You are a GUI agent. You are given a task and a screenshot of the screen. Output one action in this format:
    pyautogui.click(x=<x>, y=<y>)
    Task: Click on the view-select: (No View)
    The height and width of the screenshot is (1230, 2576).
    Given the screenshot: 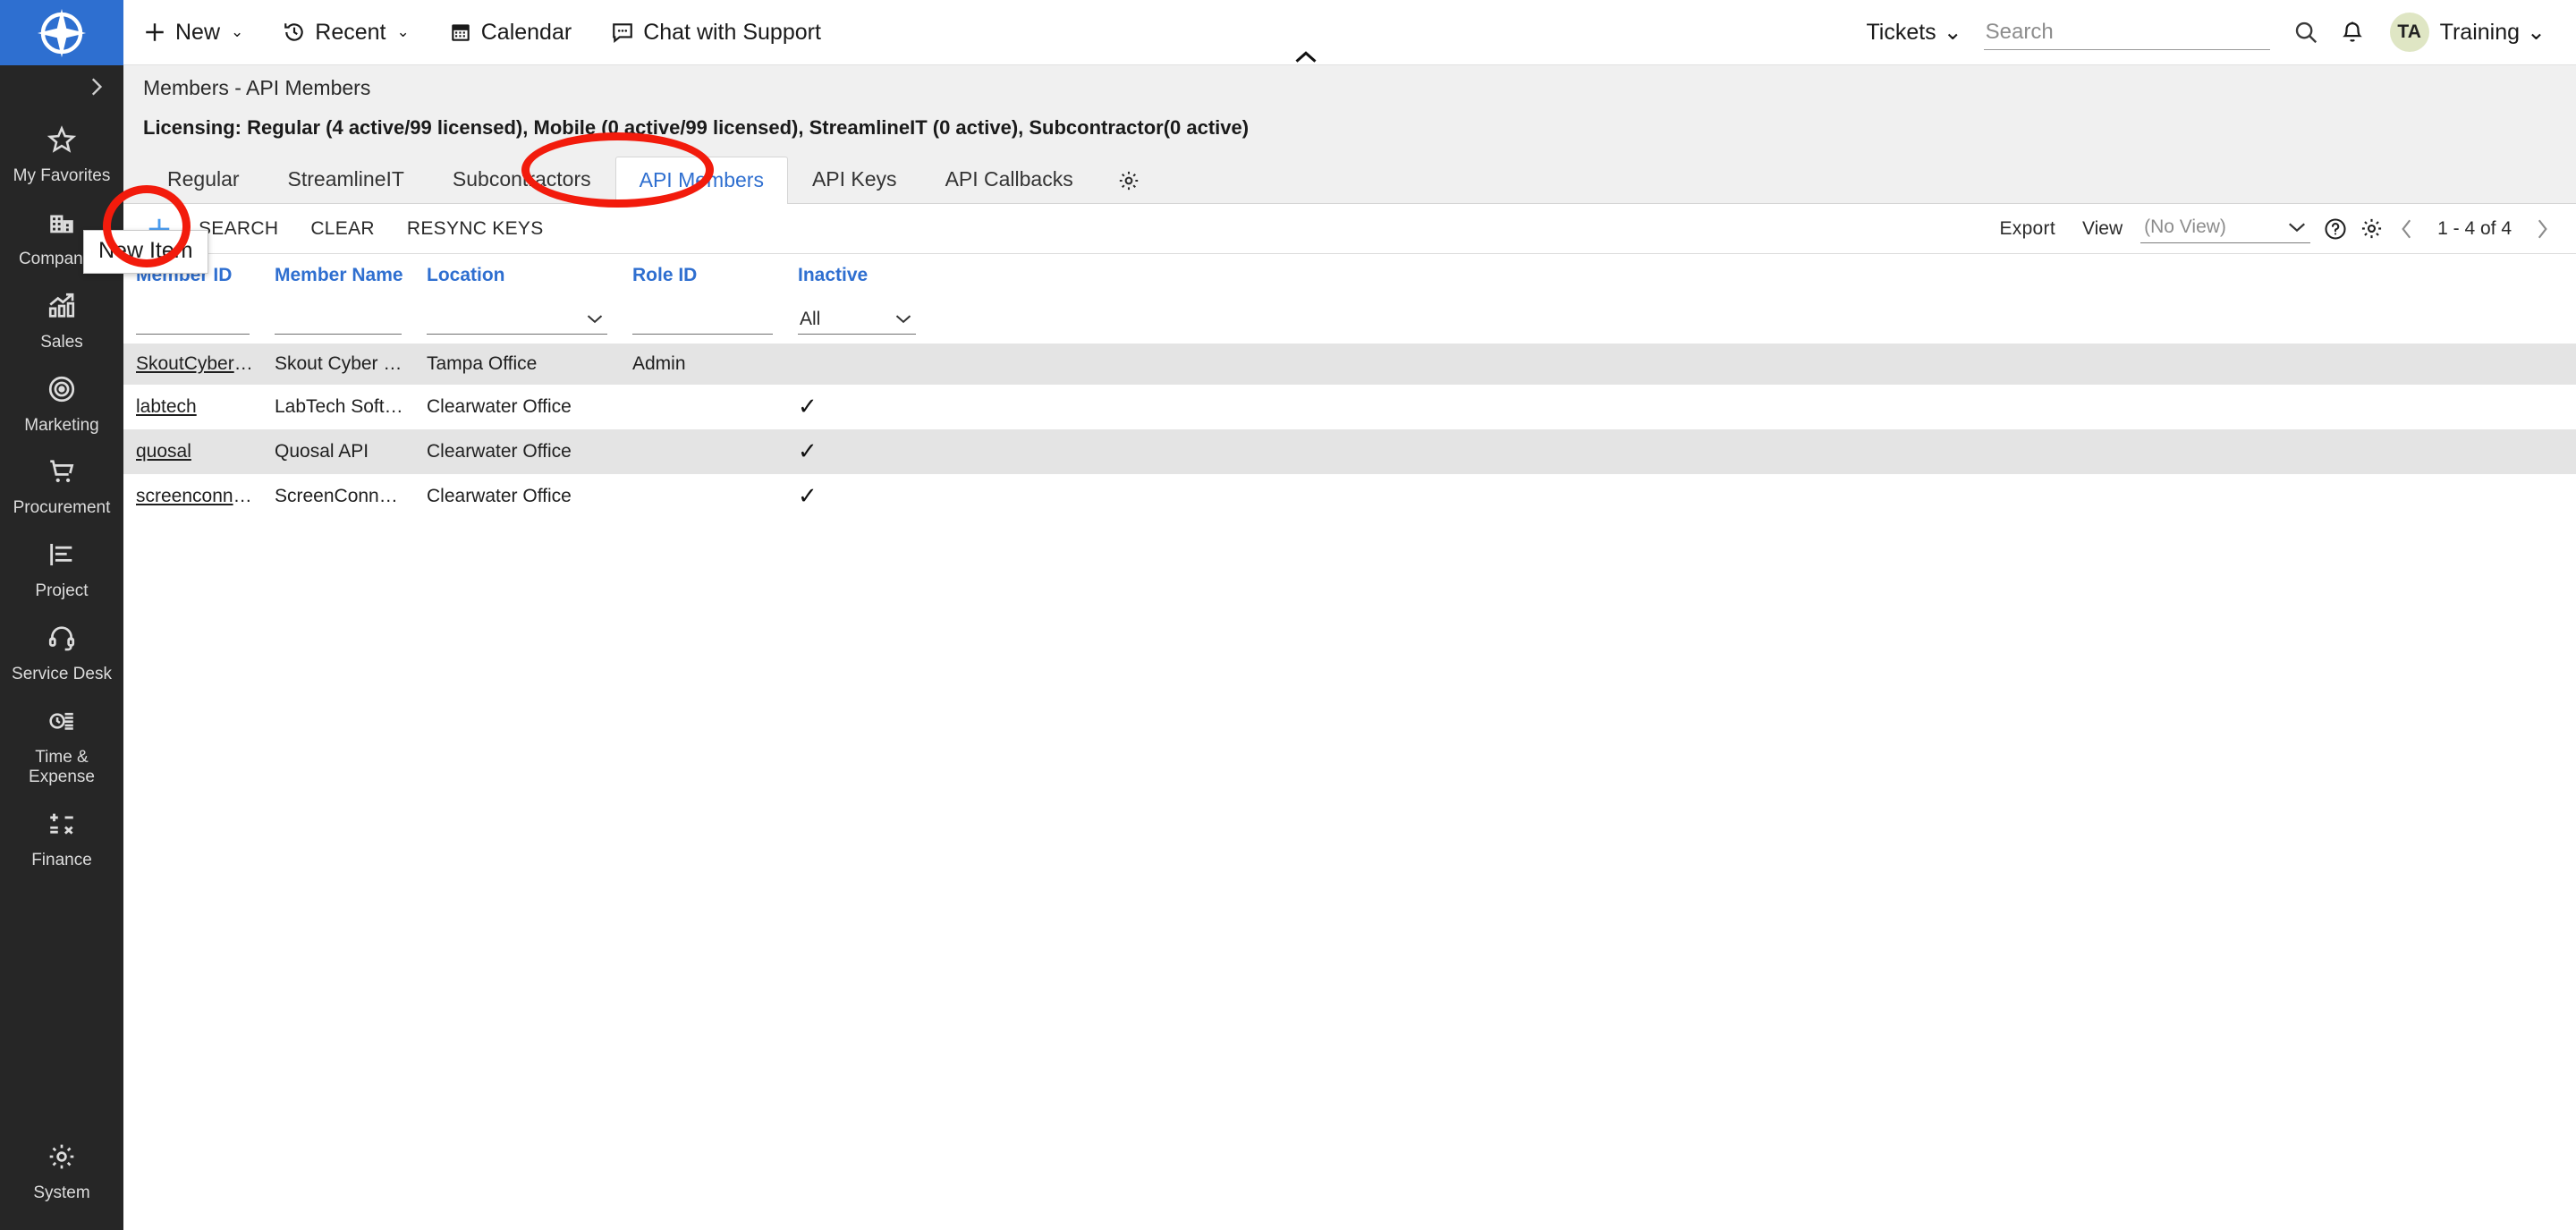 What is the action you would take?
    pyautogui.click(x=2225, y=229)
    